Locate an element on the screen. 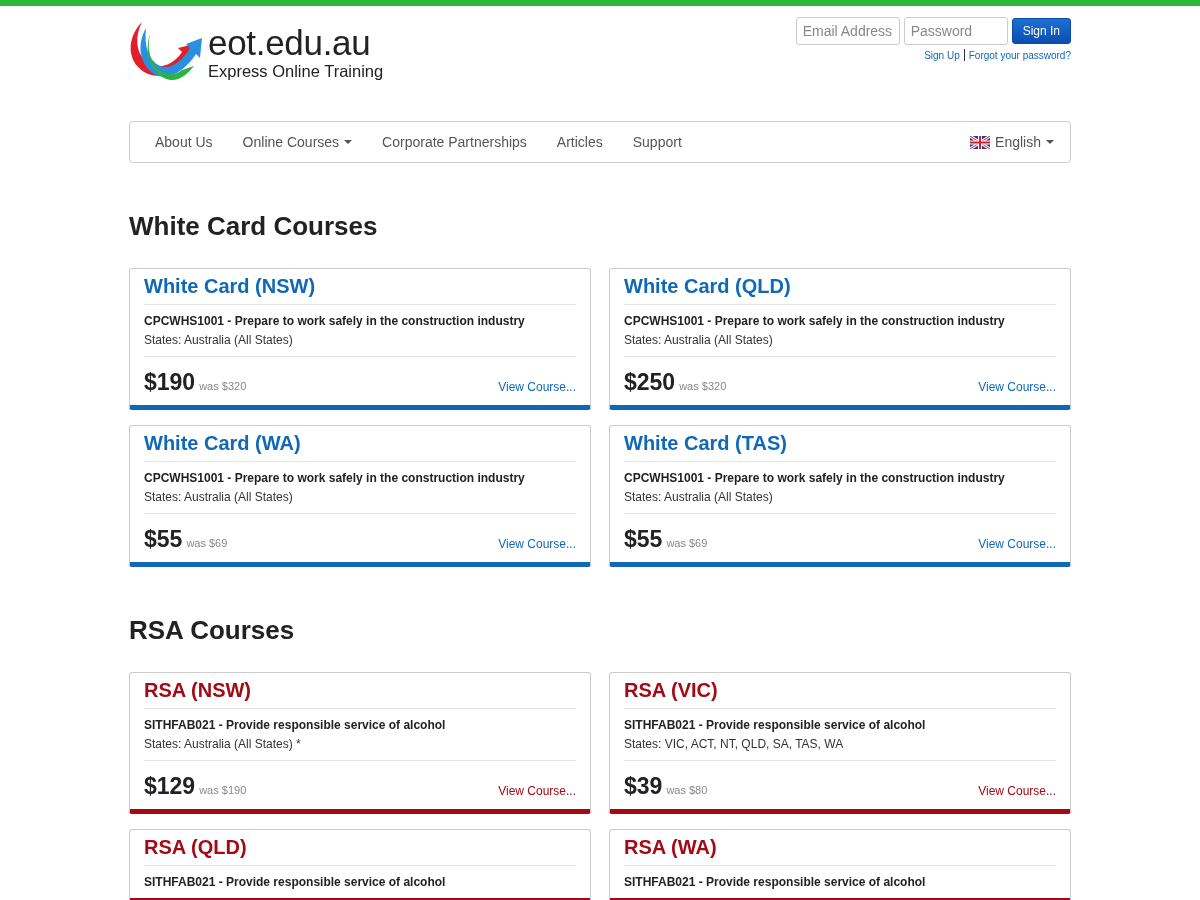  account-link: Sign Up is located at coordinates (942, 55).